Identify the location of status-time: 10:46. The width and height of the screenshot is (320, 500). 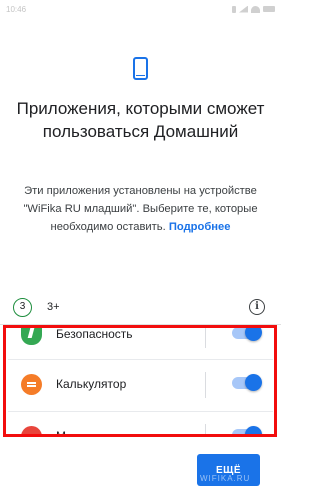
(16, 9).